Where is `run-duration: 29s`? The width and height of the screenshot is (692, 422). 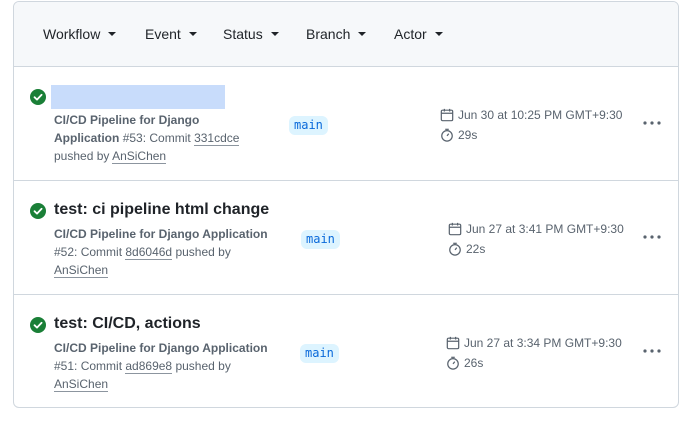 run-duration: 29s is located at coordinates (458, 135).